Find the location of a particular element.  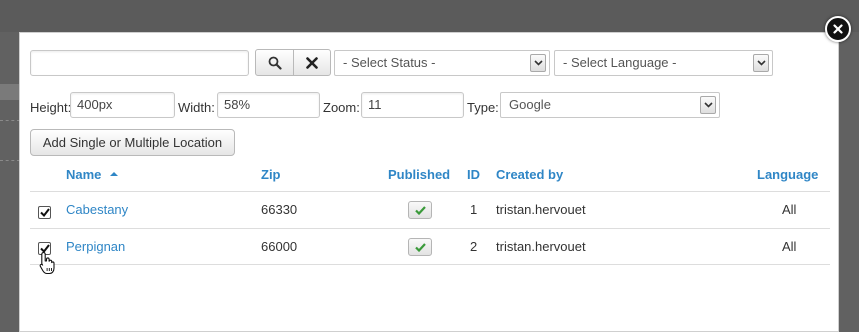

id-cell: 1 is located at coordinates (474, 209).